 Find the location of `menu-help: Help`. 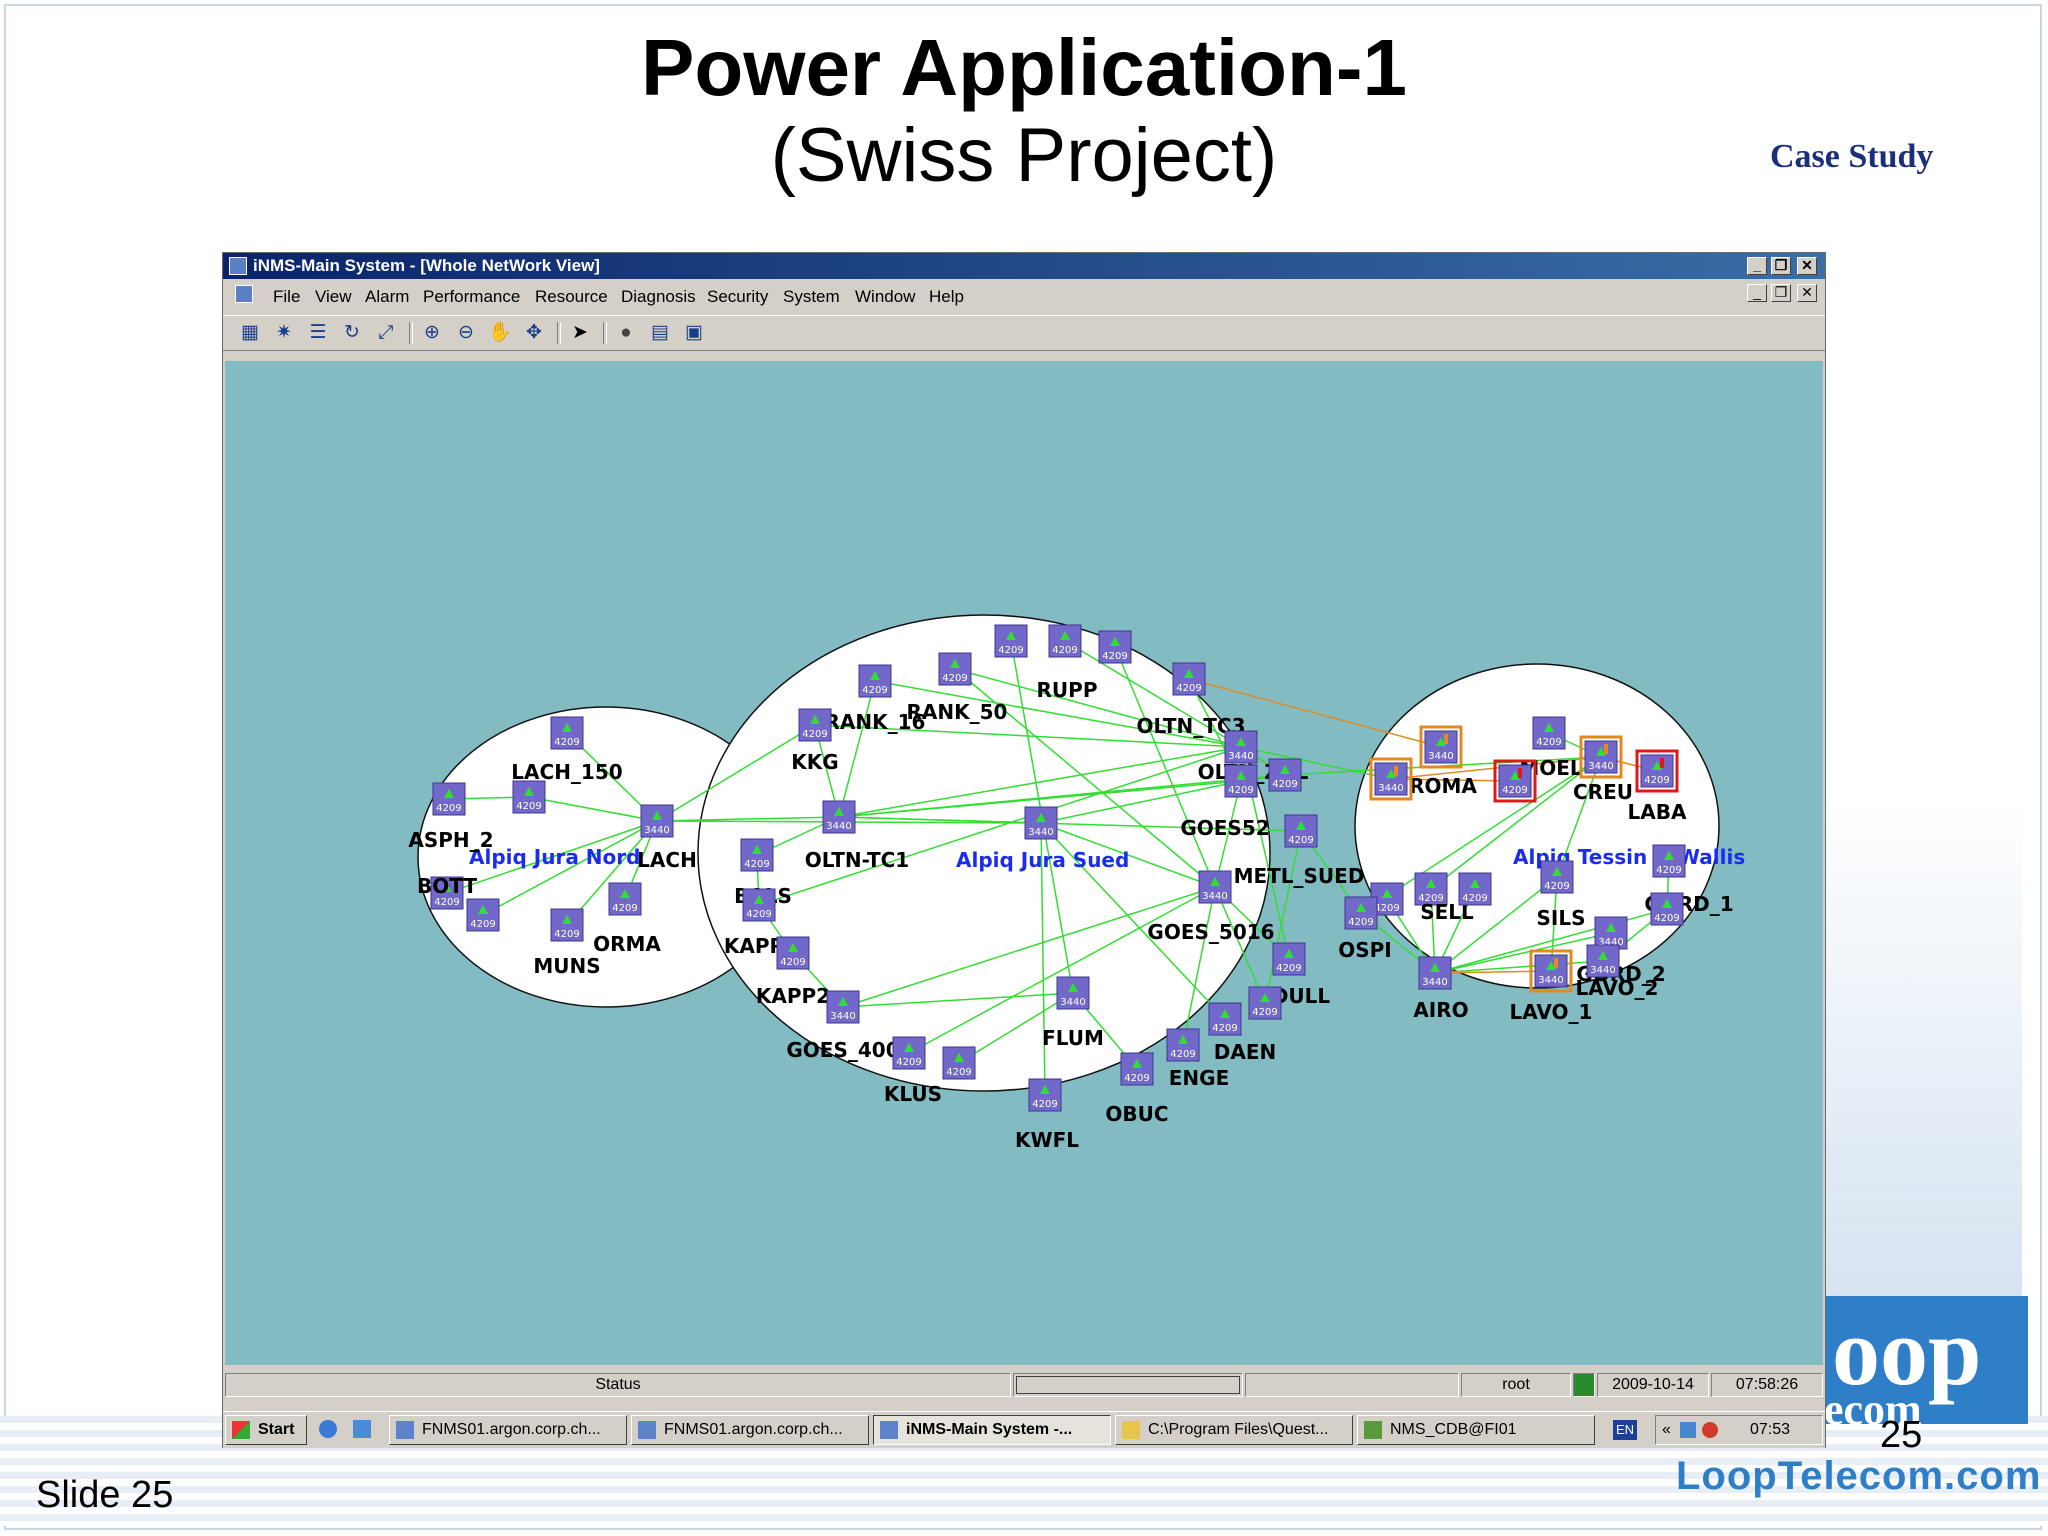

menu-help: Help is located at coordinates (946, 297).